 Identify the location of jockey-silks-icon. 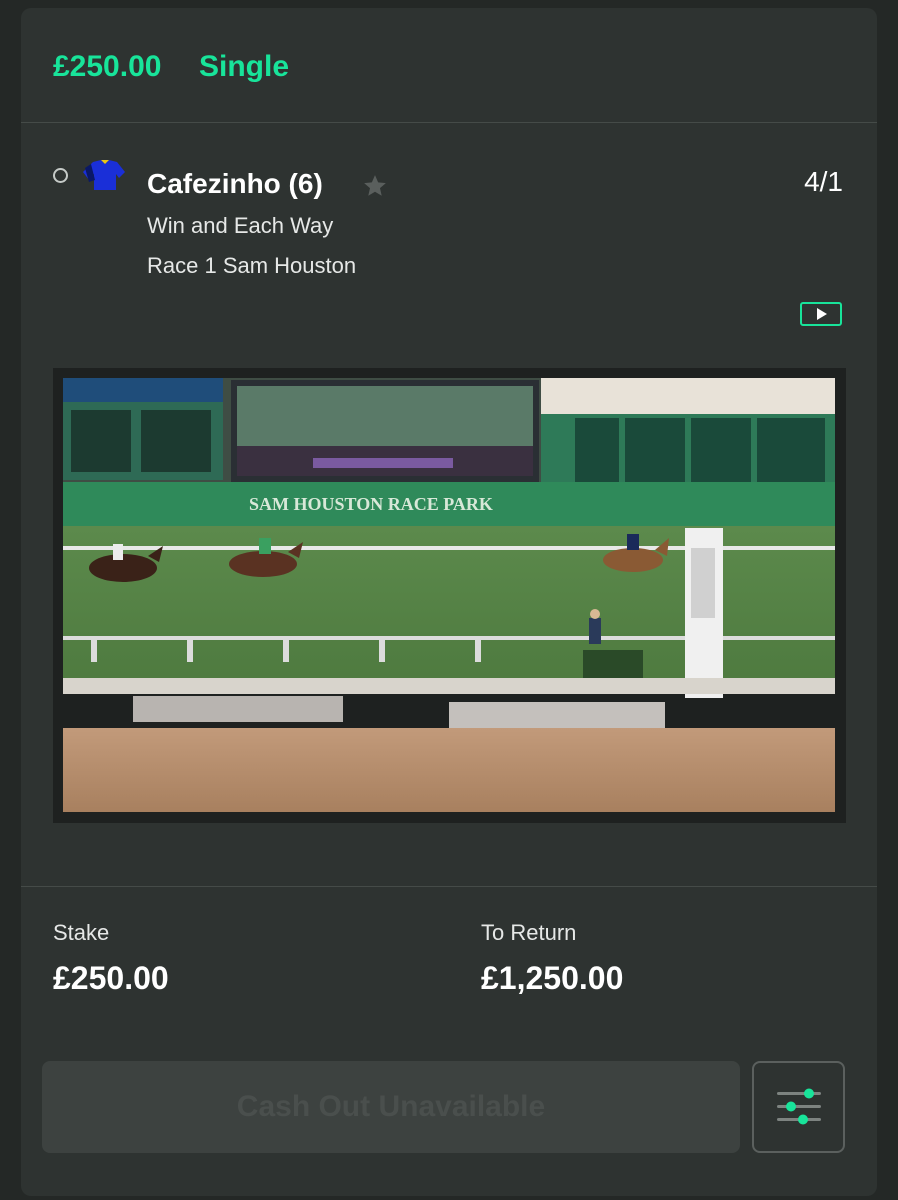
(104, 175).